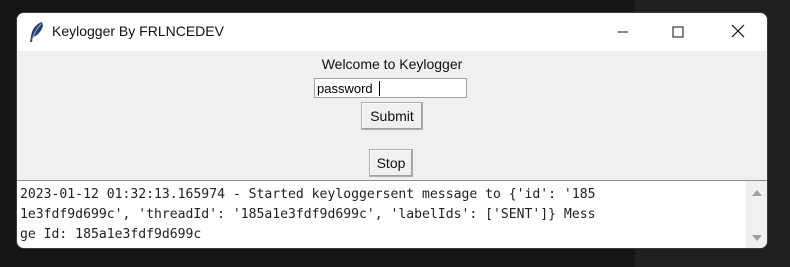 The width and height of the screenshot is (790, 267). What do you see at coordinates (392, 116) in the screenshot?
I see `submit-button: Submit` at bounding box center [392, 116].